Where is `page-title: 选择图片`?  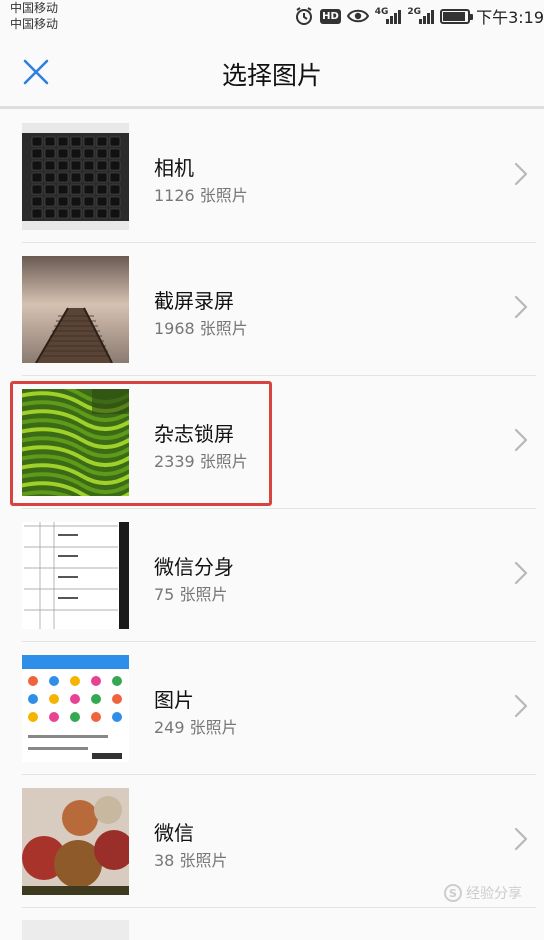
page-title: 选择图片 is located at coordinates (271, 75).